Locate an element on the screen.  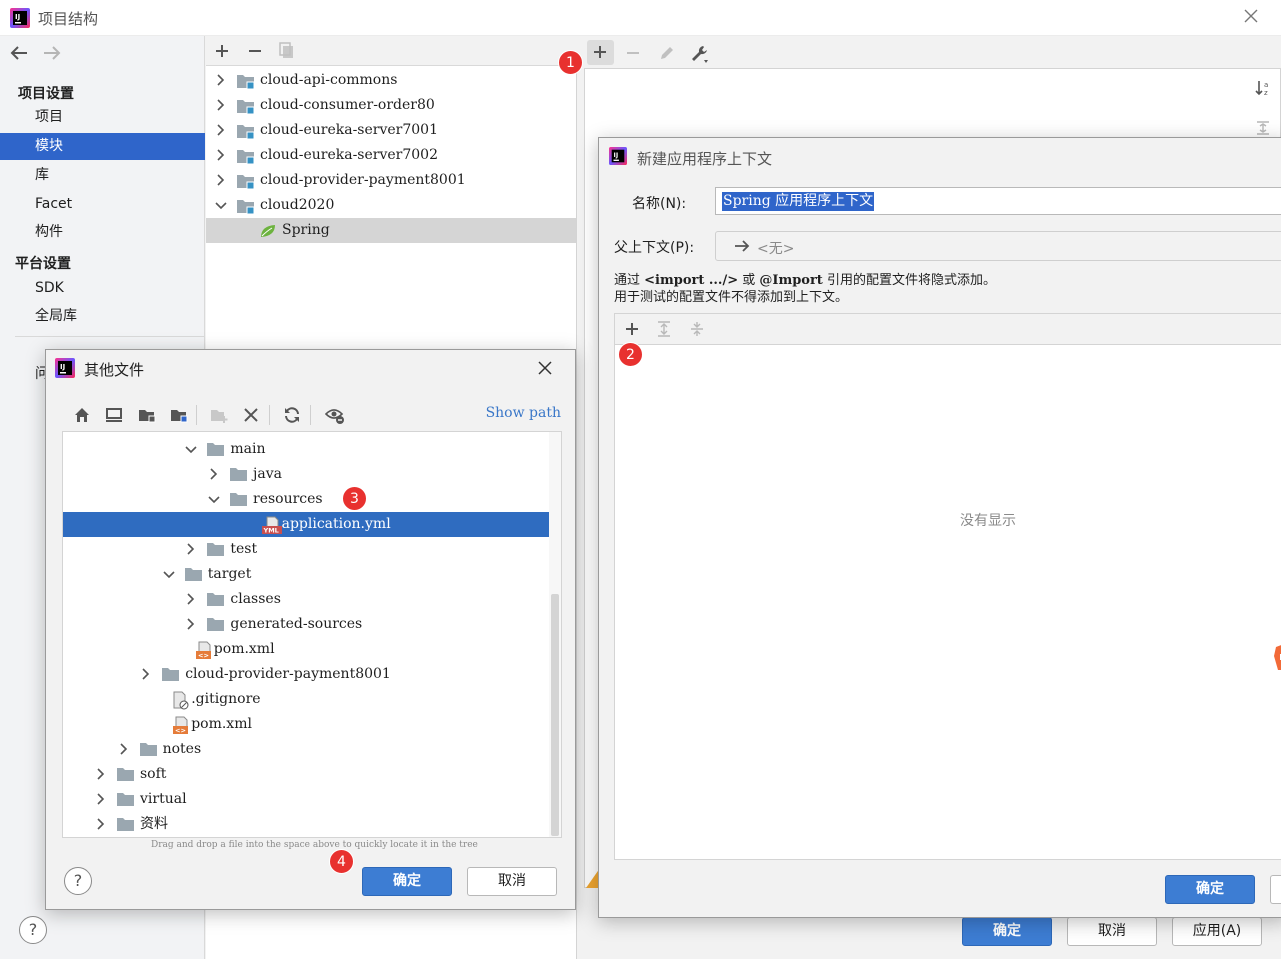
show-path-link: Show path is located at coordinates (523, 413).